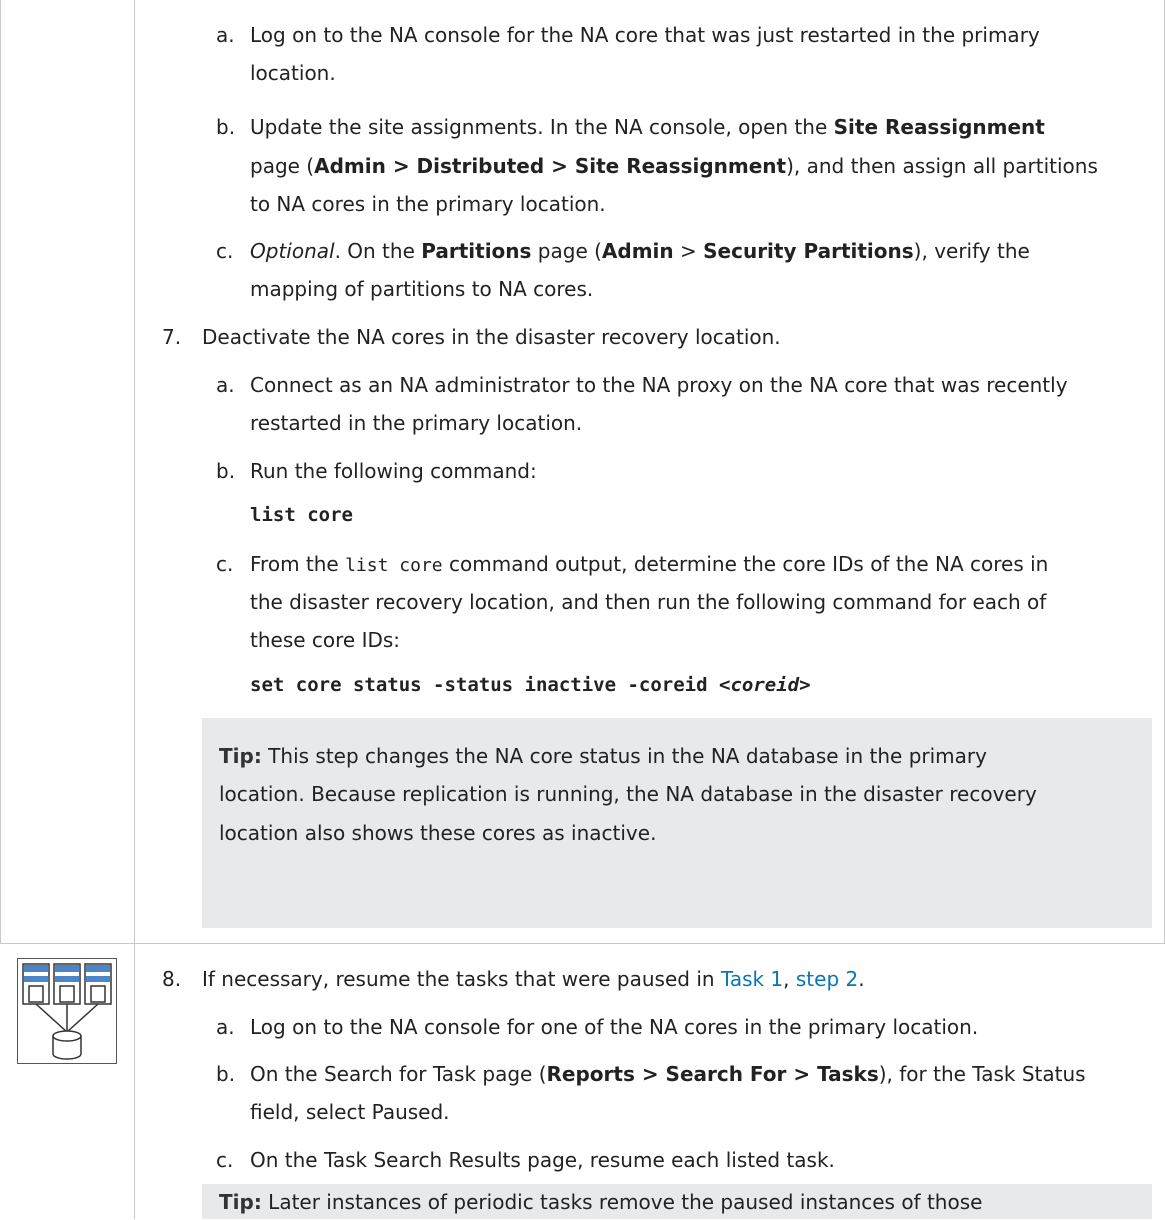 Image resolution: width=1165 pixels, height=1220 pixels. Describe the element at coordinates (550, 166) in the screenshot. I see `ui-path: Admin > Distributed > Site Reassignment` at that location.